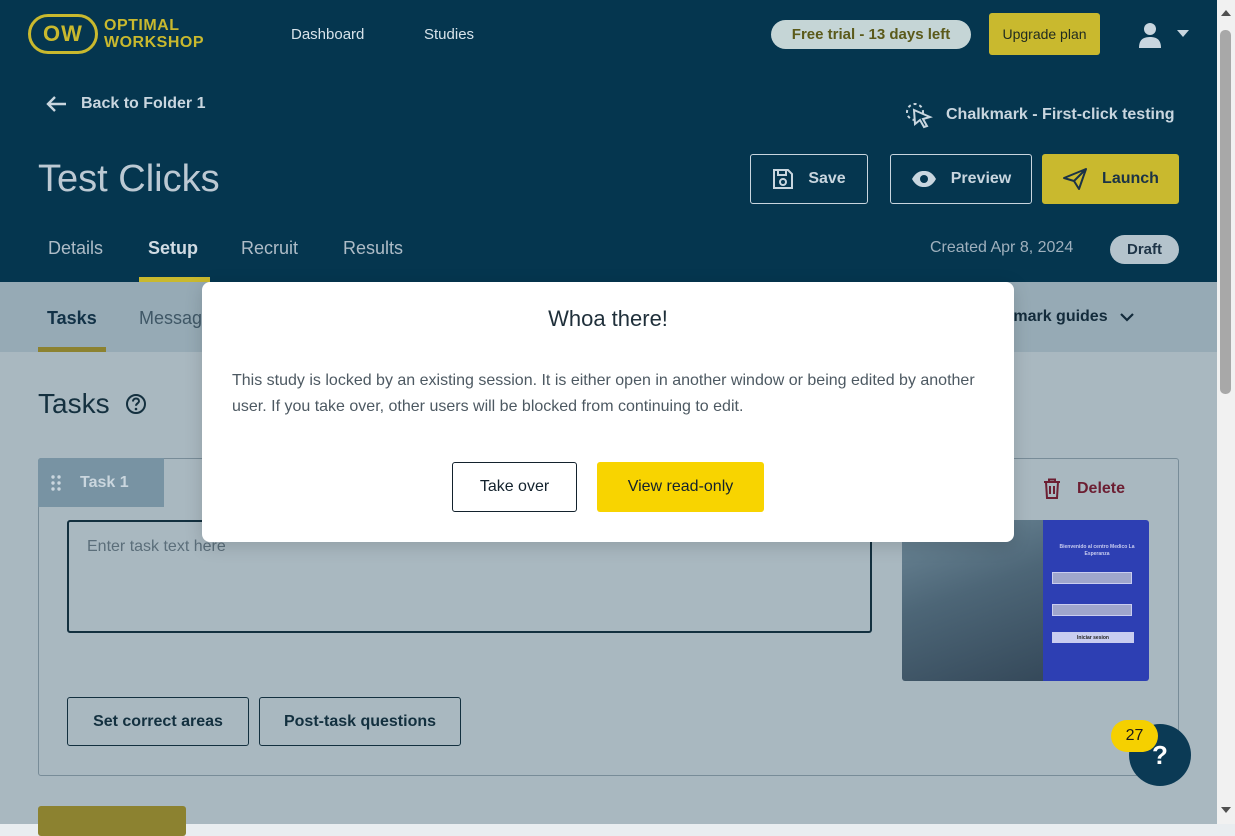 The image size is (1235, 836). Describe the element at coordinates (1060, 114) in the screenshot. I see `study-type-text: Chalkmark - First-click testing` at that location.